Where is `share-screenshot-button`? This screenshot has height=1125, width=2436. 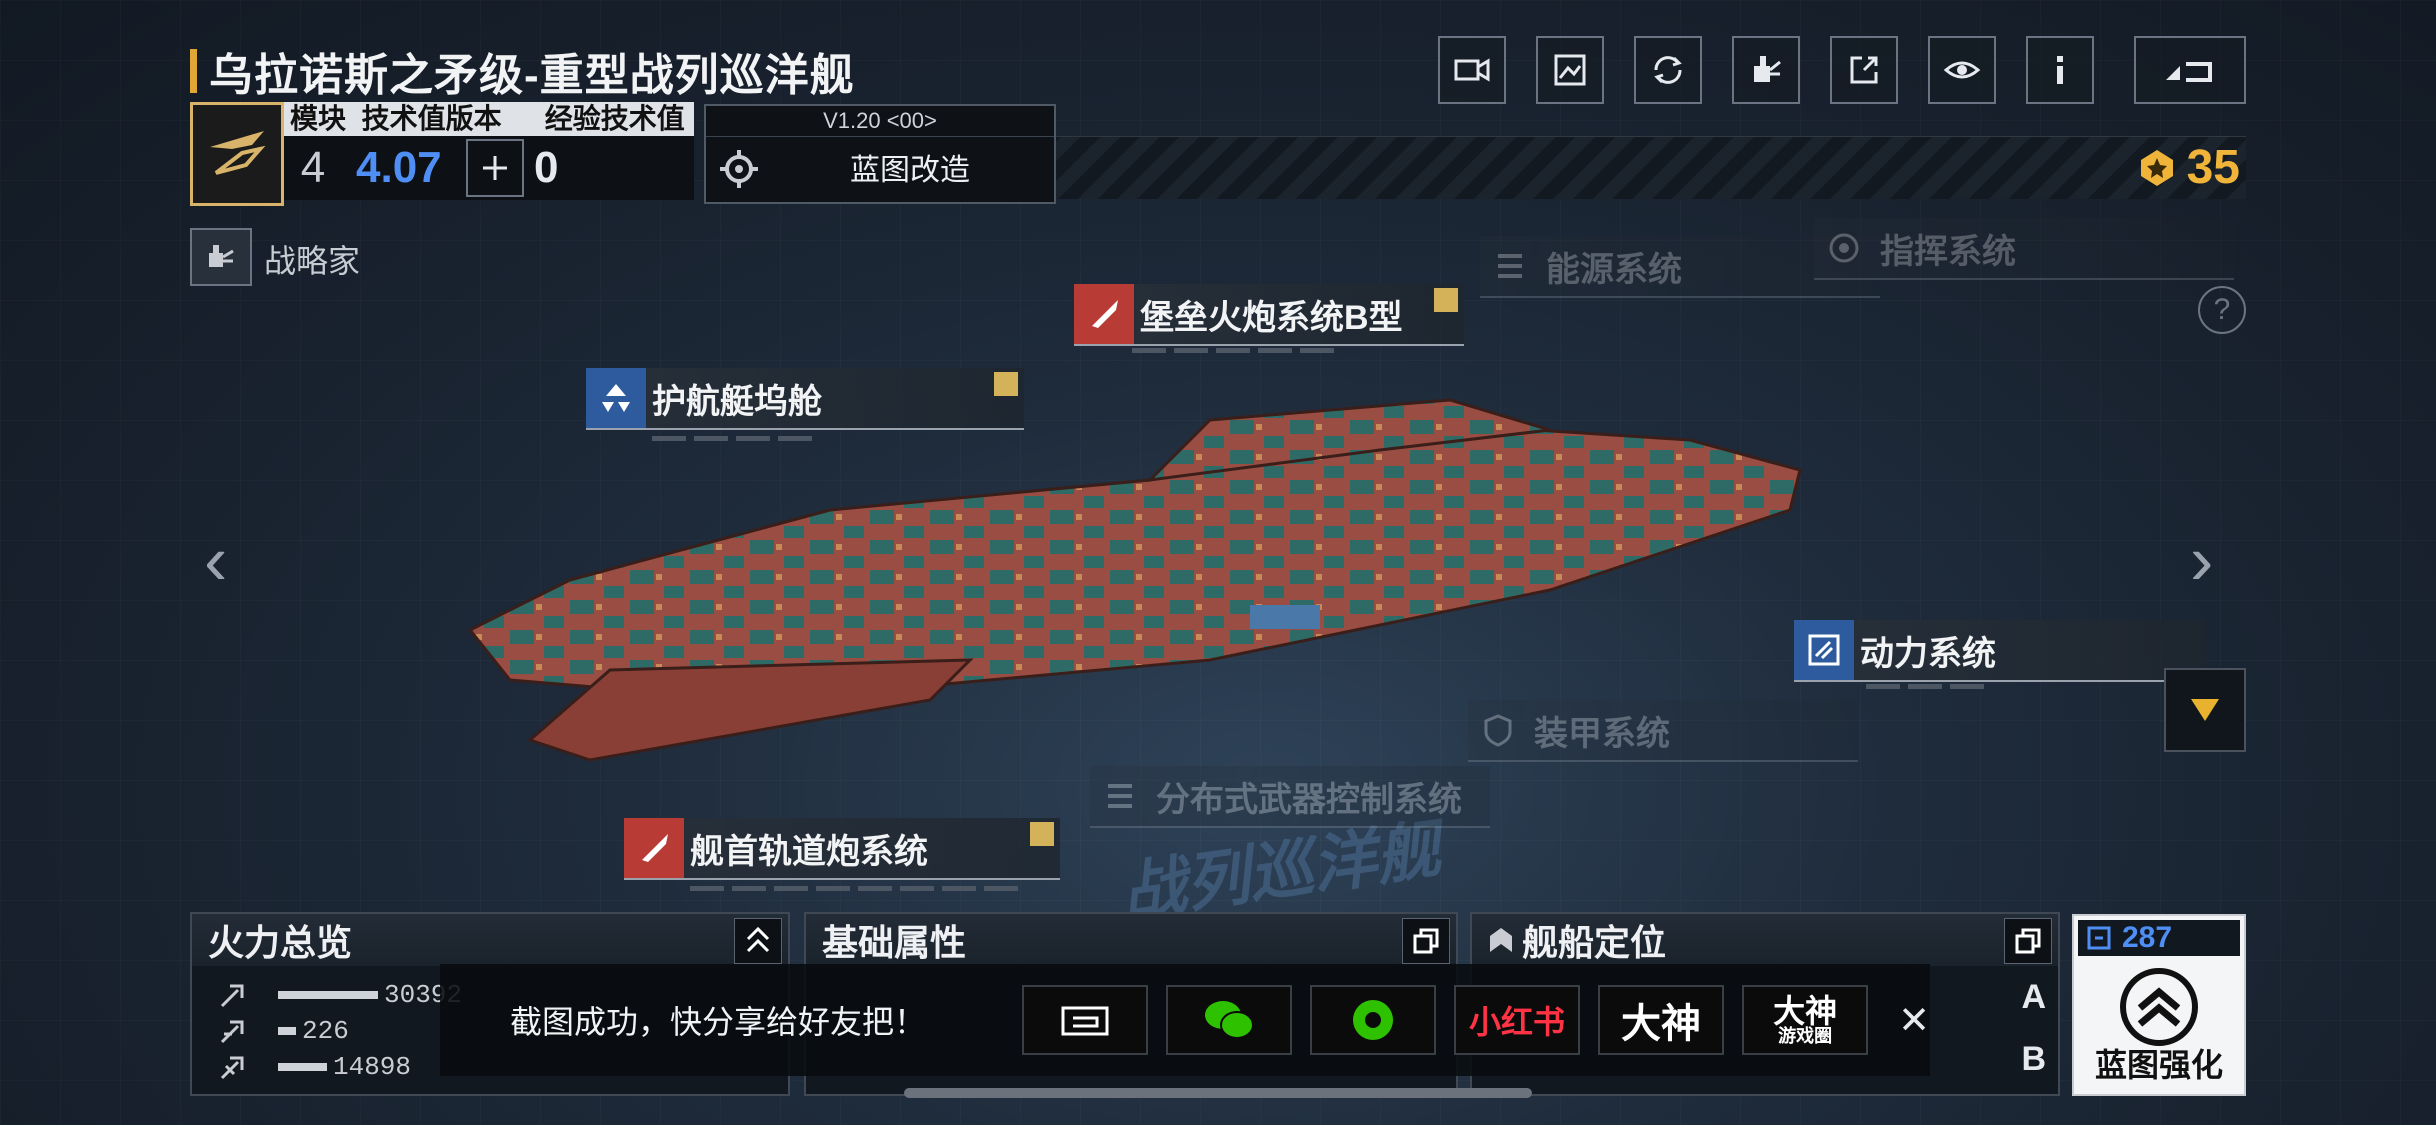
share-screenshot-button is located at coordinates (1084, 1020).